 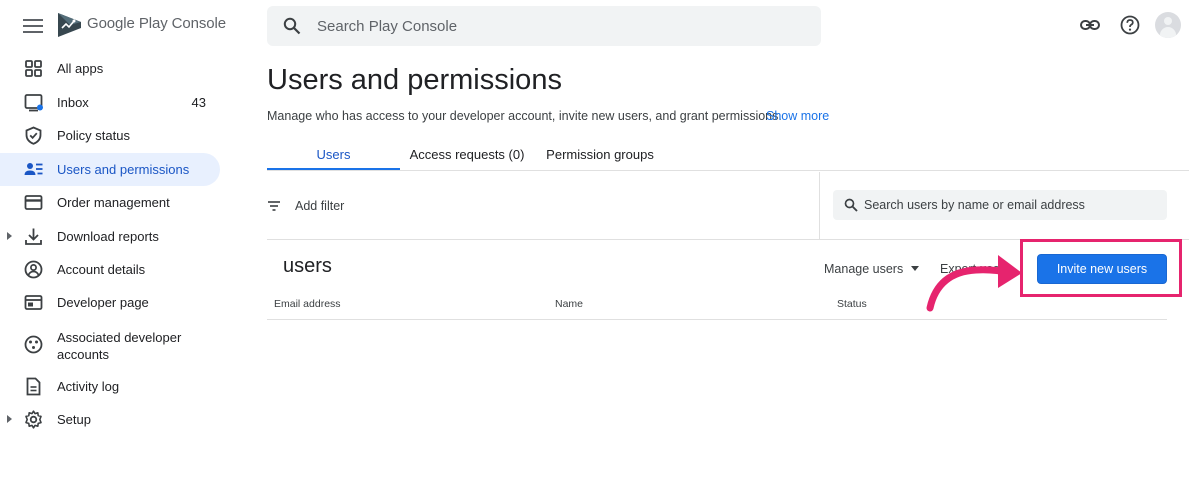 I want to click on users-section-title: users, so click(x=307, y=266).